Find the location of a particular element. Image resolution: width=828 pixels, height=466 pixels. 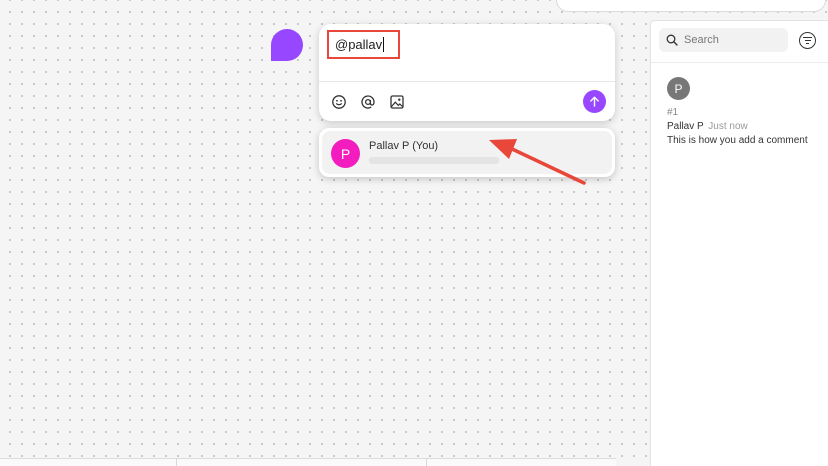

comment-input-value: @pallav is located at coordinates (359, 44).